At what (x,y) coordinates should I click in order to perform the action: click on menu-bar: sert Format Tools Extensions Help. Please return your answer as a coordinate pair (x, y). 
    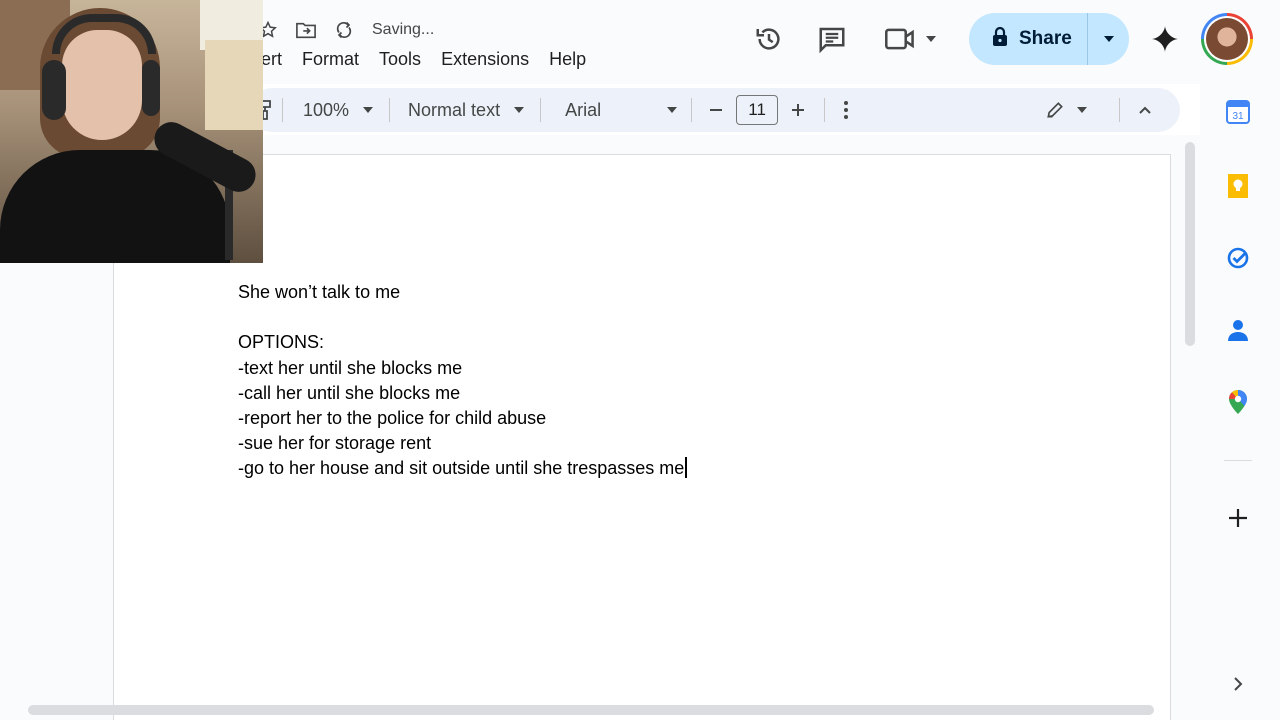
    Looking at the image, I should click on (419, 59).